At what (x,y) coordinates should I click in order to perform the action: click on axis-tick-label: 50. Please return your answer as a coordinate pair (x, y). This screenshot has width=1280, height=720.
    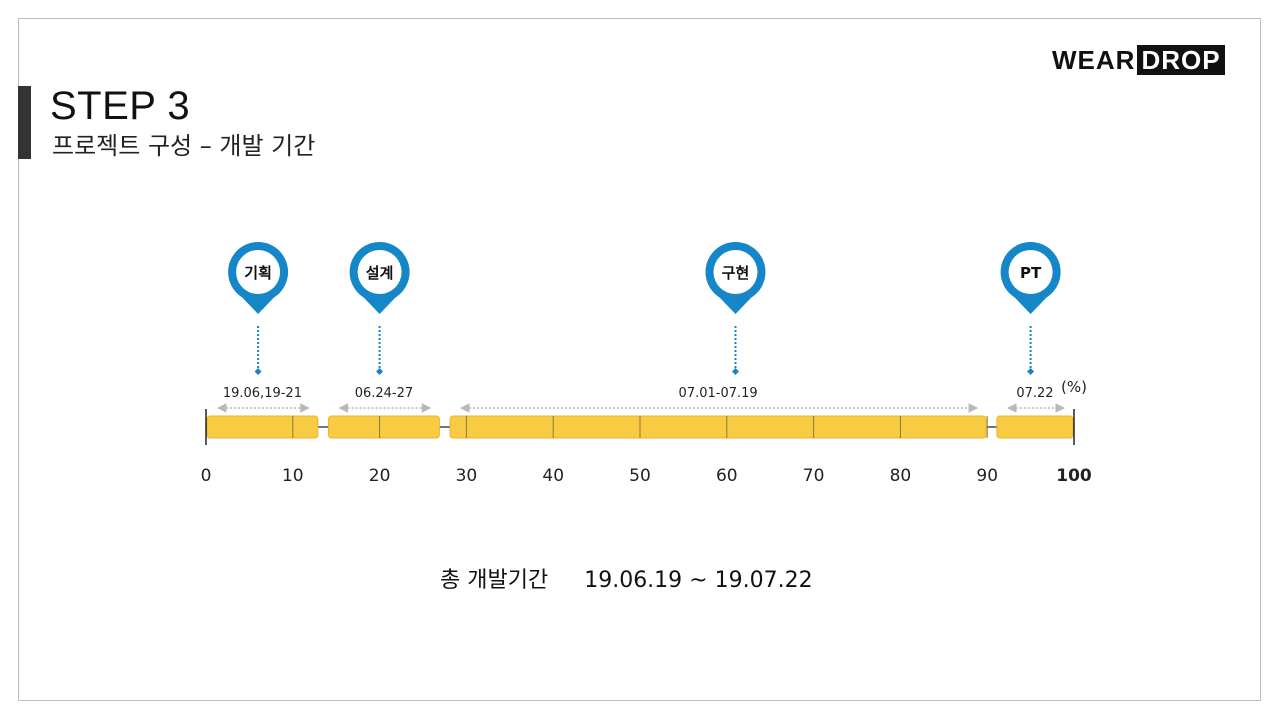
    Looking at the image, I should click on (640, 476).